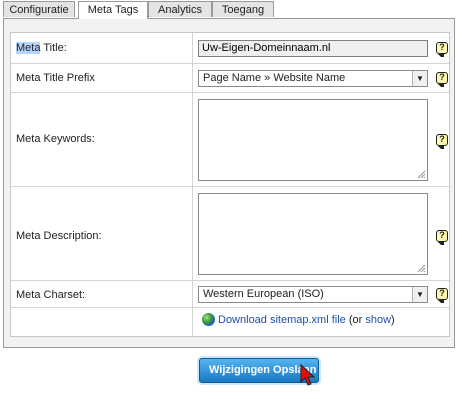 The image size is (462, 399). What do you see at coordinates (378, 320) in the screenshot?
I see `show-sitemap-link: show` at bounding box center [378, 320].